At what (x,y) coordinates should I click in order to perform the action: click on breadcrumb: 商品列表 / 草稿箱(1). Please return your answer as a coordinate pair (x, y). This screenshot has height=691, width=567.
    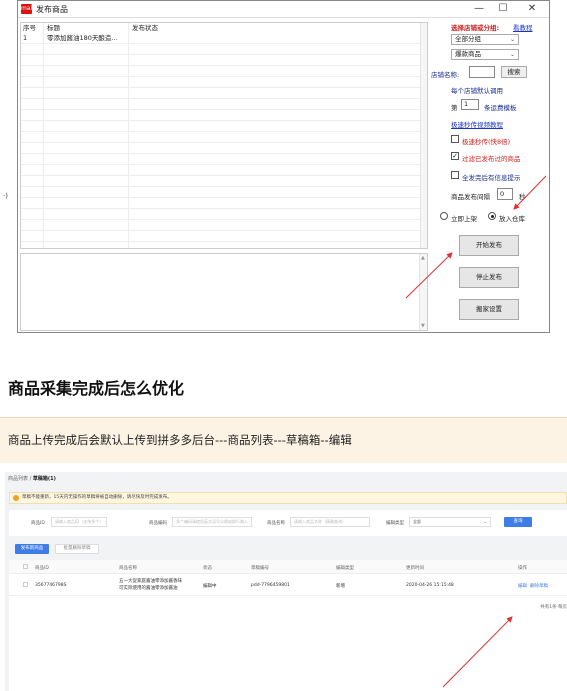
    Looking at the image, I should click on (32, 478).